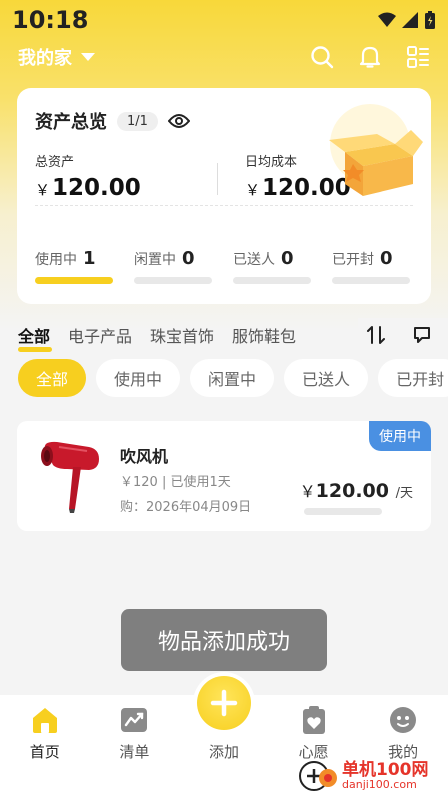  I want to click on caret-down-icon, so click(88, 57).